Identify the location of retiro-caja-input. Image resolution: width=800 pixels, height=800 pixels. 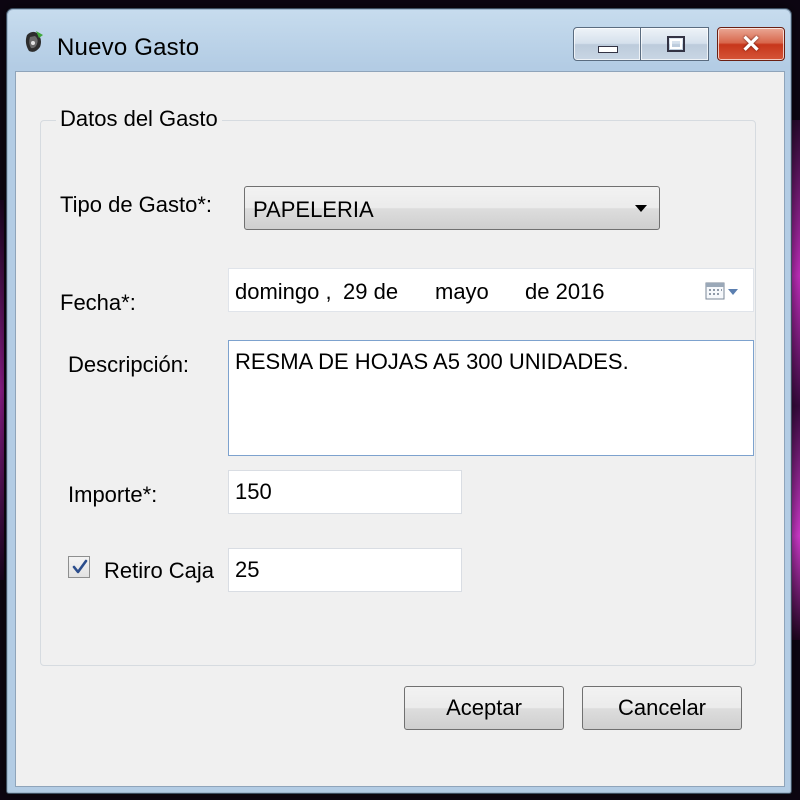
(345, 570).